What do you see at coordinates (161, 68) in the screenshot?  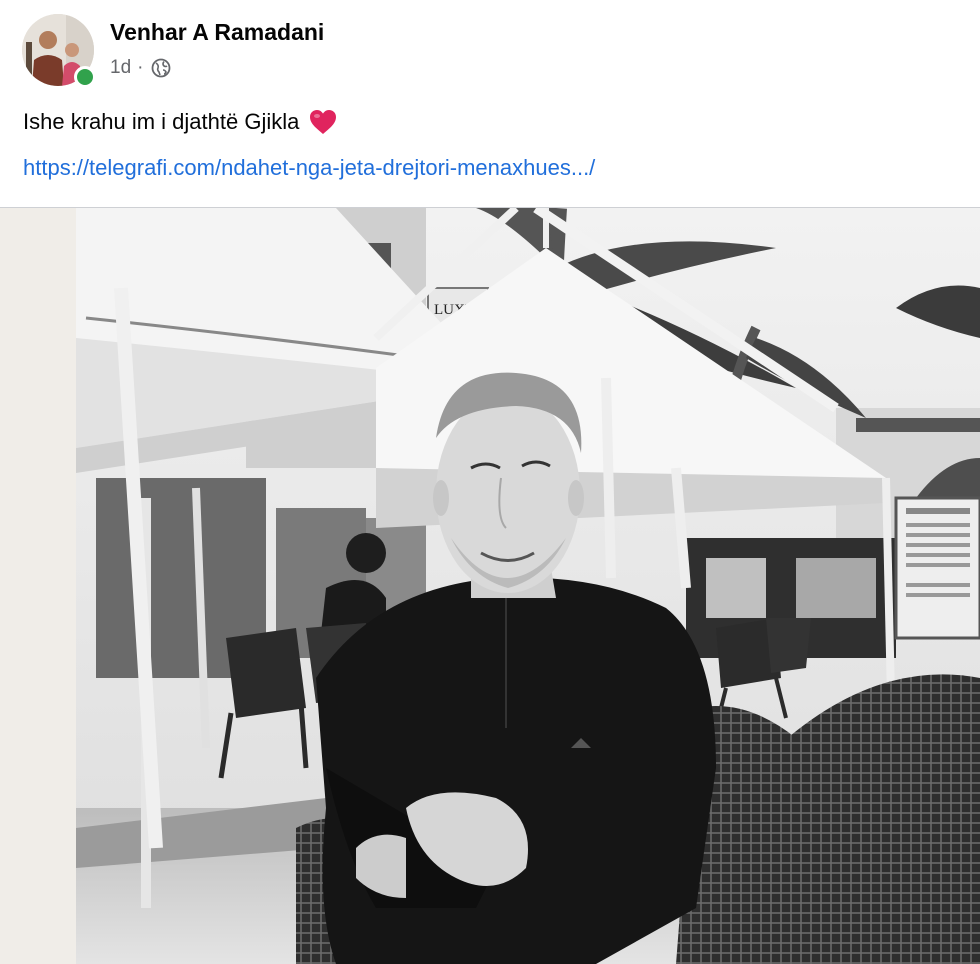 I see `globe-icon` at bounding box center [161, 68].